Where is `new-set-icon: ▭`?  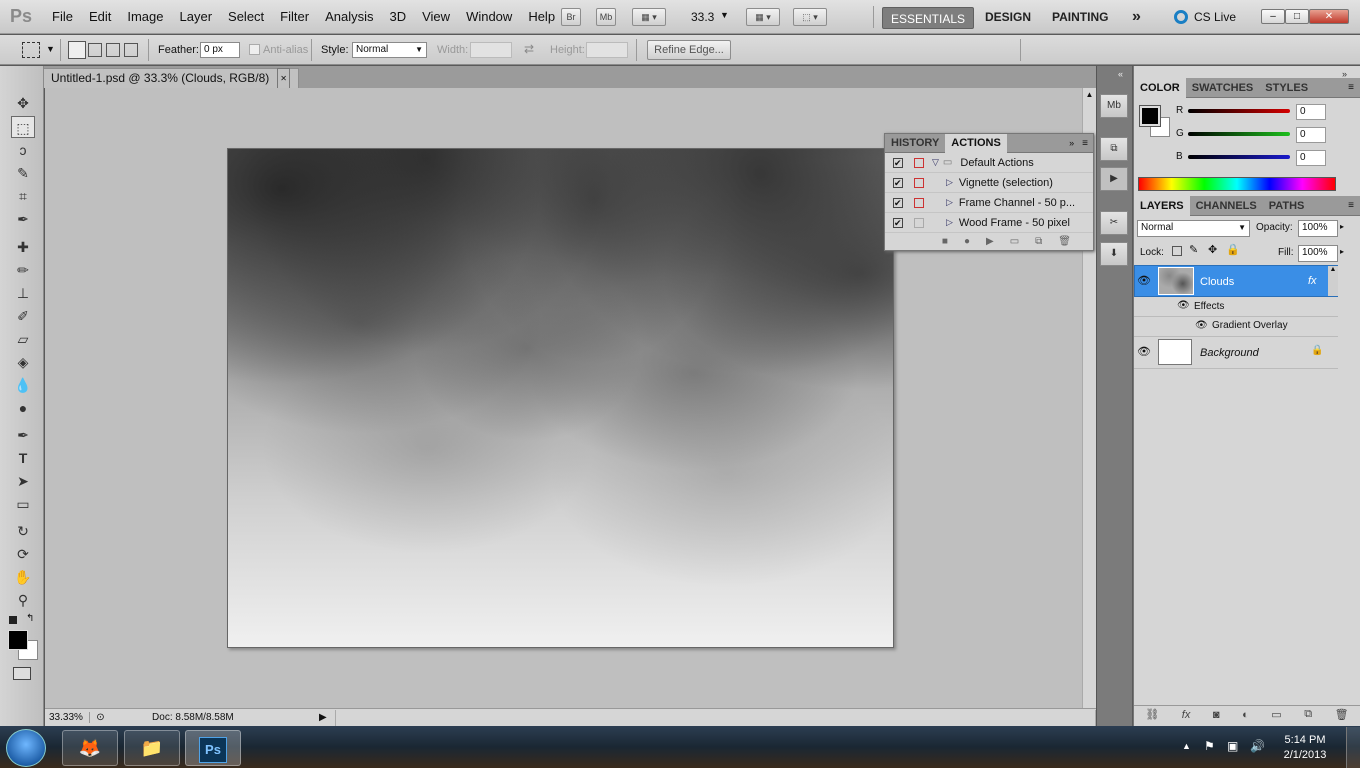
new-set-icon: ▭ is located at coordinates (1014, 241).